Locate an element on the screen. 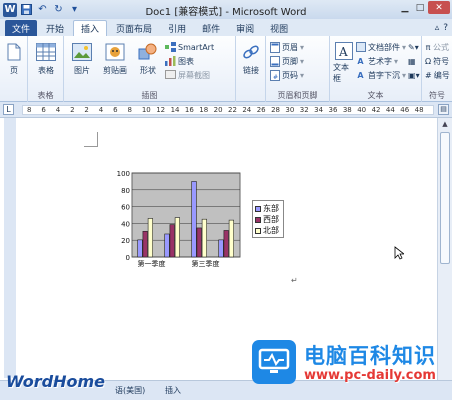  group-symbols: π 公式 Ω 符号 # 编号 符号 is located at coordinates (437, 69).